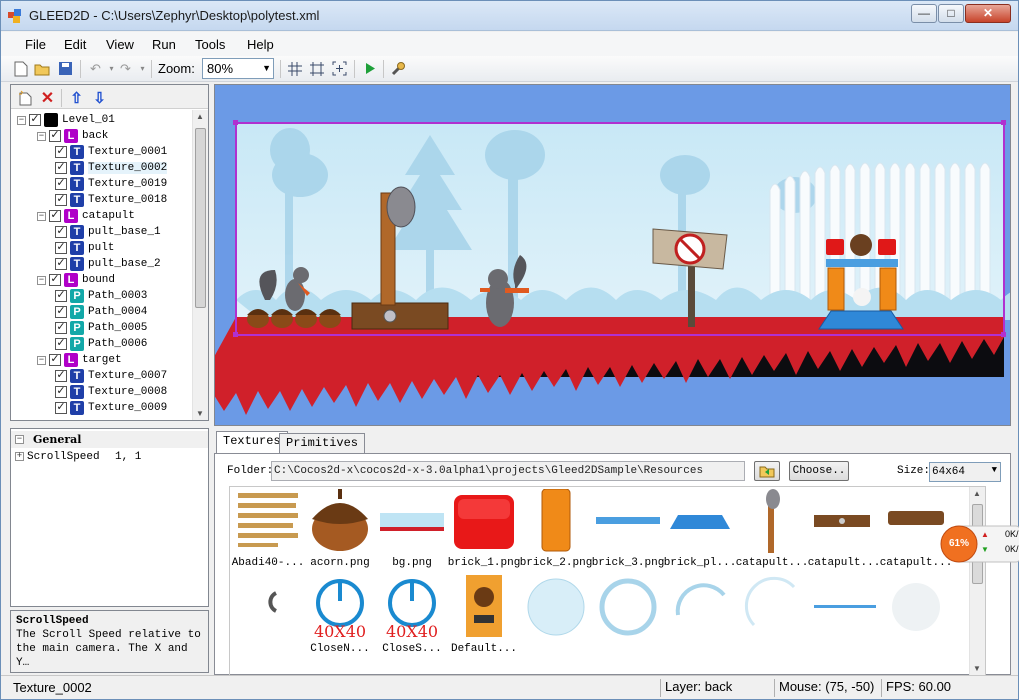 The height and width of the screenshot is (700, 1019). I want to click on menu-help: Help, so click(260, 44).